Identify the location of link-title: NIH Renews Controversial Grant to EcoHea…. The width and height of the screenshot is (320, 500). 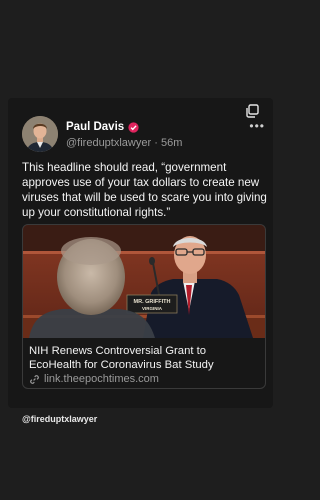
(145, 358).